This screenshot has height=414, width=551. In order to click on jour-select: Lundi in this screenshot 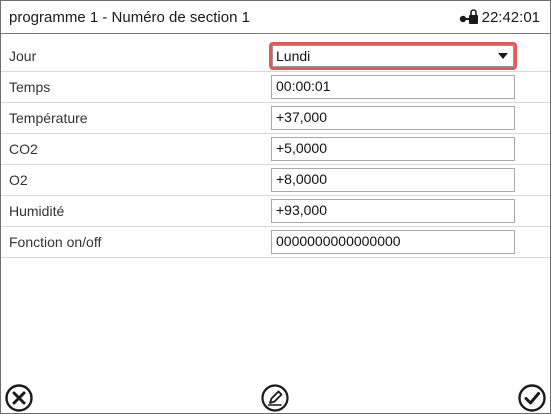, I will do `click(393, 56)`.